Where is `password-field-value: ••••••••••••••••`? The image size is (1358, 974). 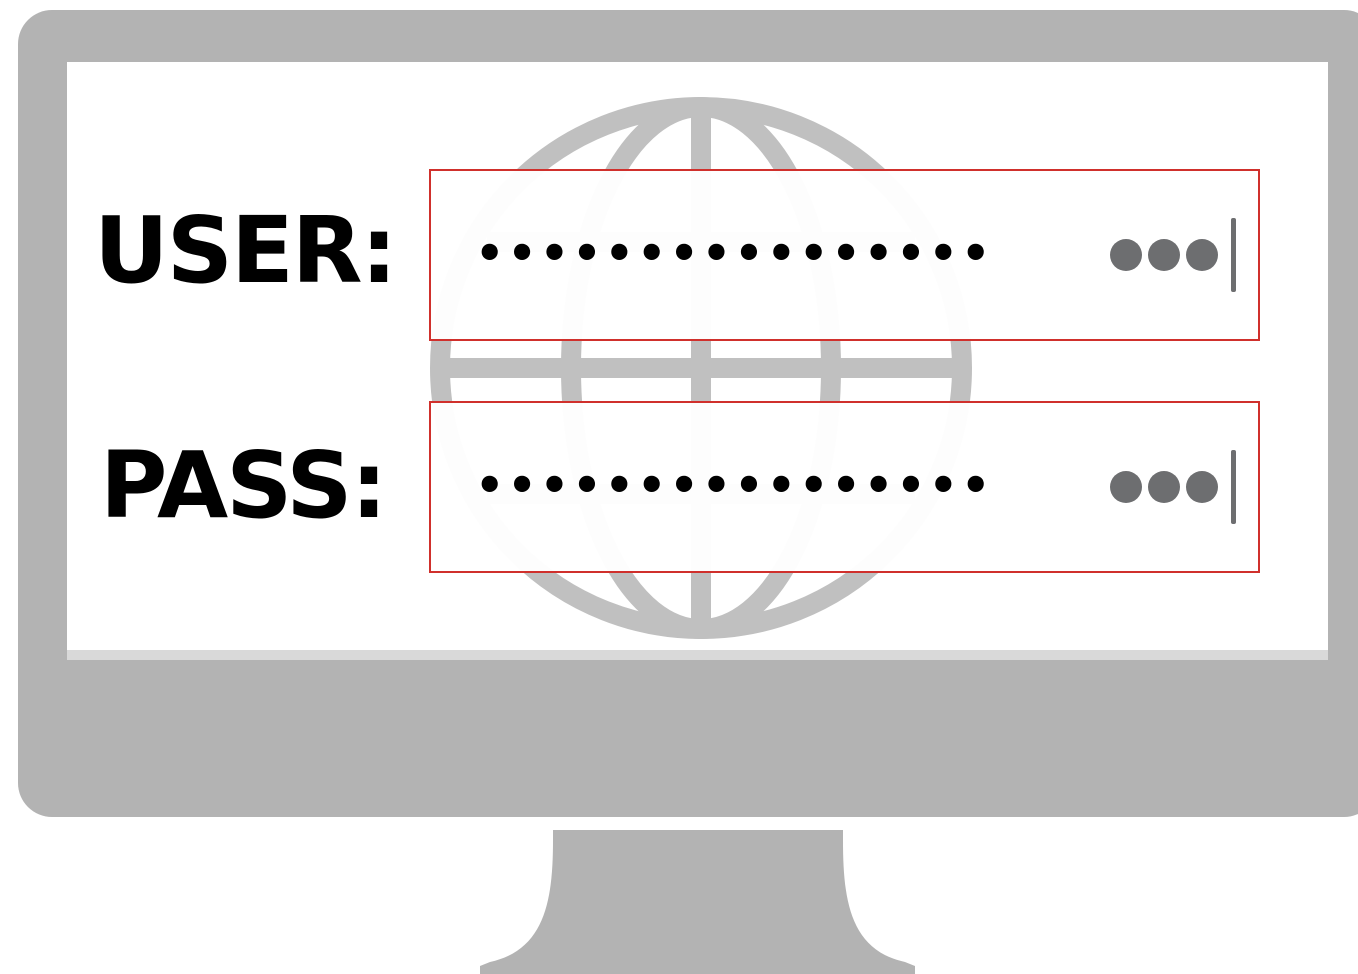
password-field-value: •••••••••••••••• is located at coordinates (734, 484).